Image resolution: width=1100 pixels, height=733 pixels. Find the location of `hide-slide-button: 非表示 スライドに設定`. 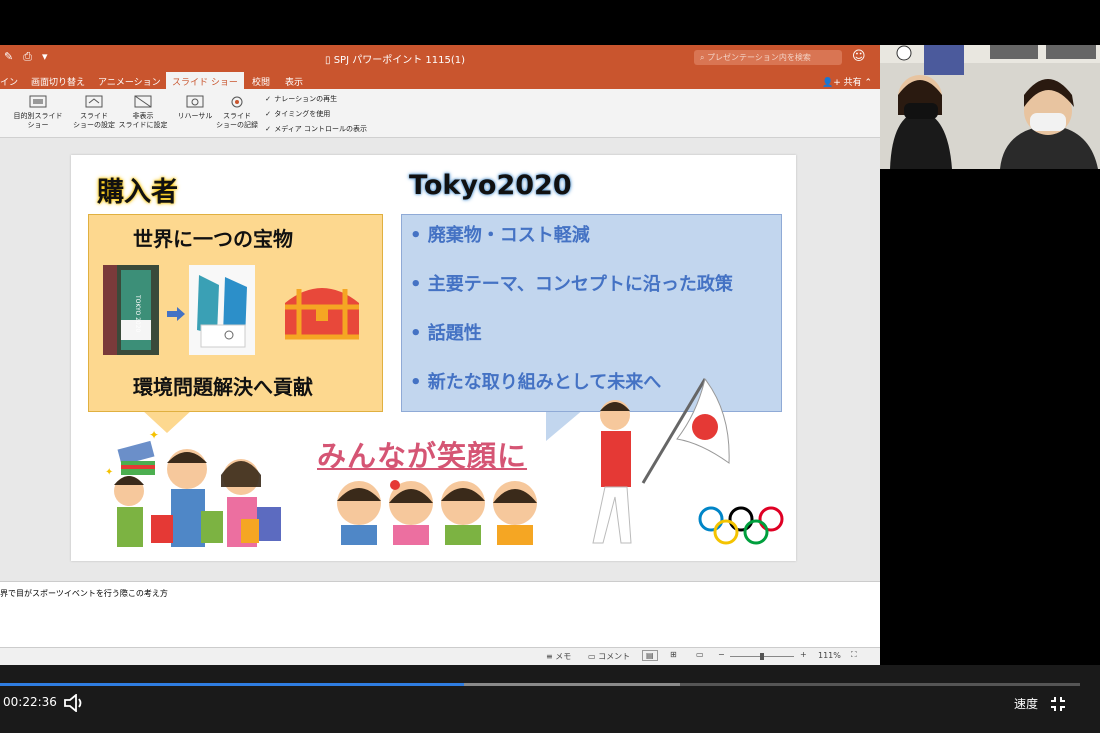

hide-slide-button: 非表示 スライドに設定 is located at coordinates (143, 112).